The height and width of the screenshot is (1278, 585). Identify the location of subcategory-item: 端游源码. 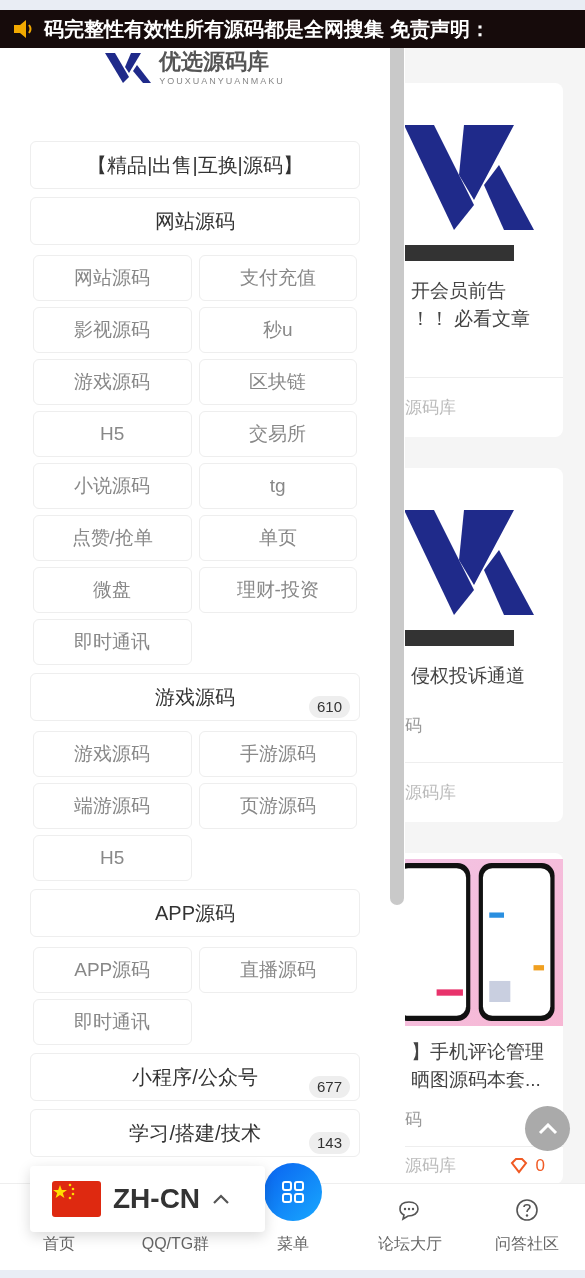
(112, 806).